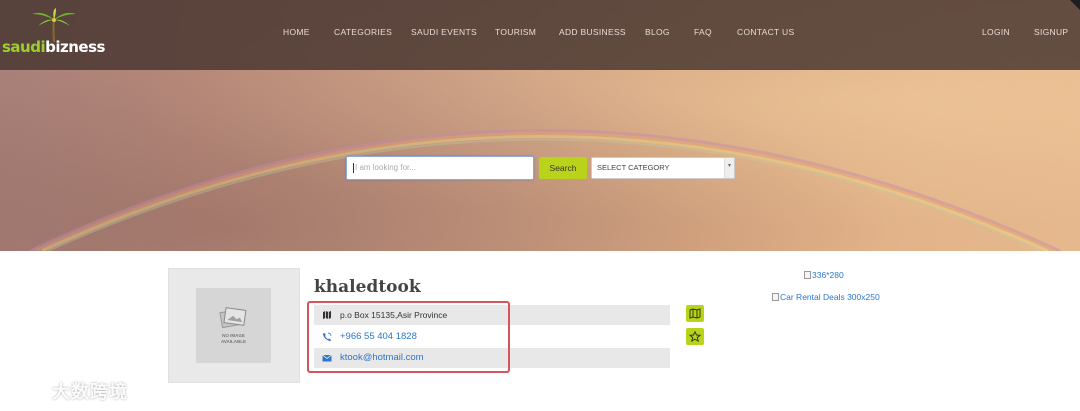  I want to click on nav-tourism: TOURISM, so click(515, 32).